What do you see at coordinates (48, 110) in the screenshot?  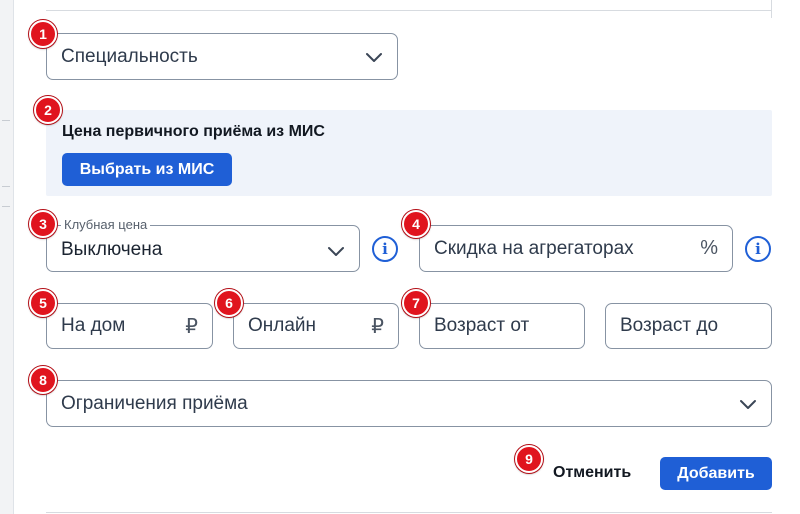 I see `annotation-marker: 2` at bounding box center [48, 110].